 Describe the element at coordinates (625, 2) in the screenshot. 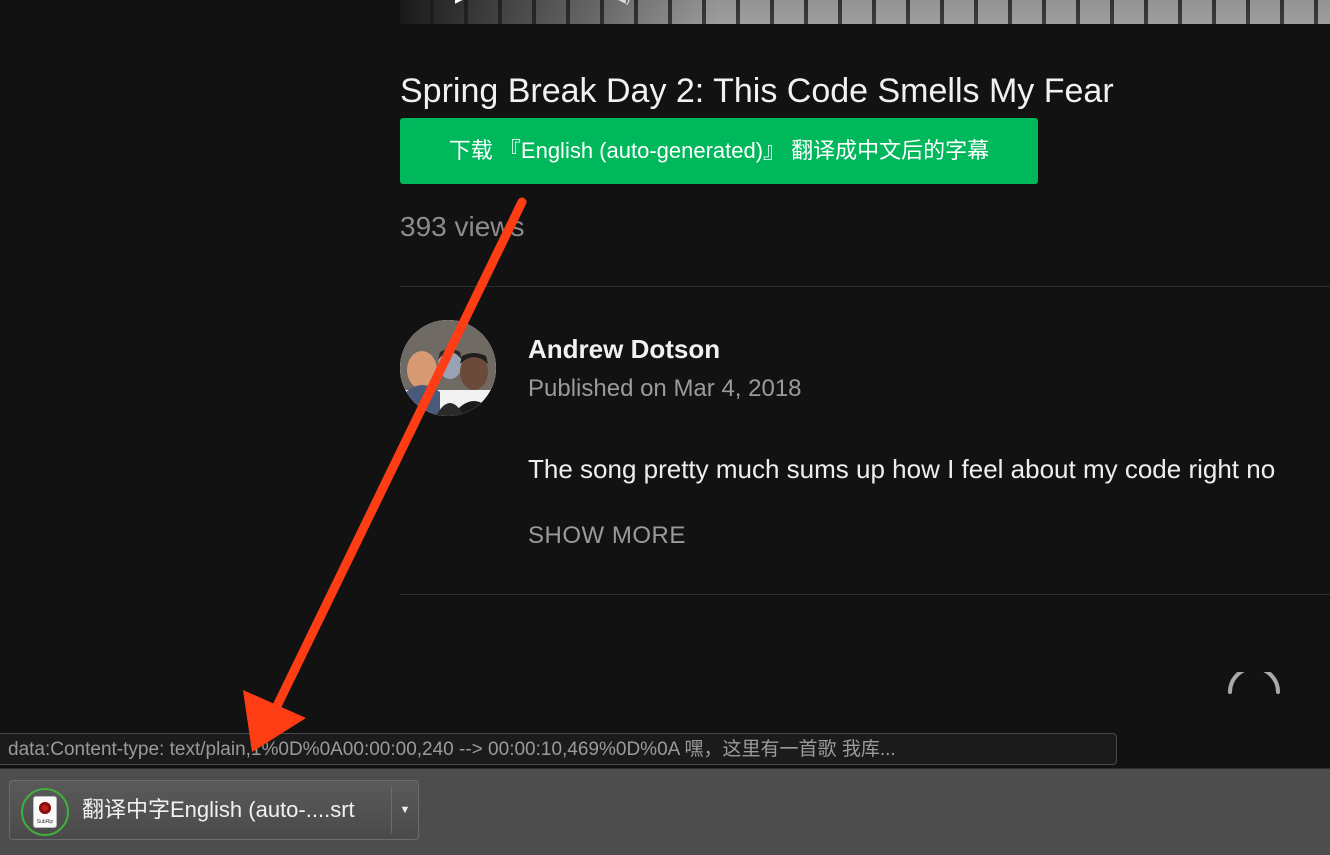

I see `volume-icon: ◀)` at that location.